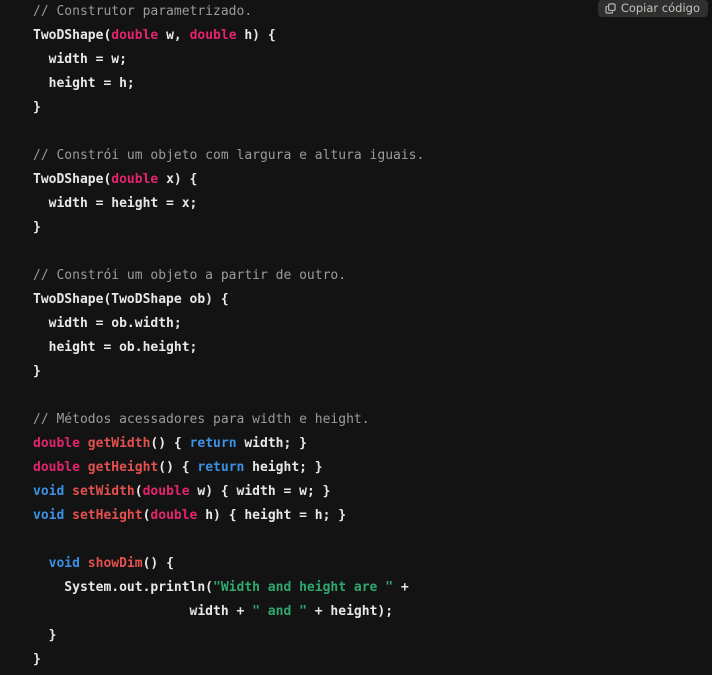  What do you see at coordinates (119, 443) in the screenshot?
I see `code-token: getWidth` at bounding box center [119, 443].